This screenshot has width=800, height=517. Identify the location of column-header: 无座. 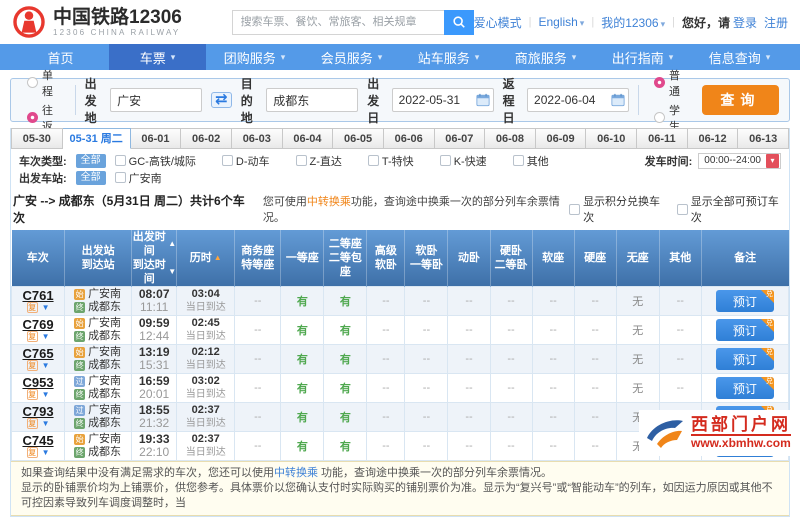
(638, 258).